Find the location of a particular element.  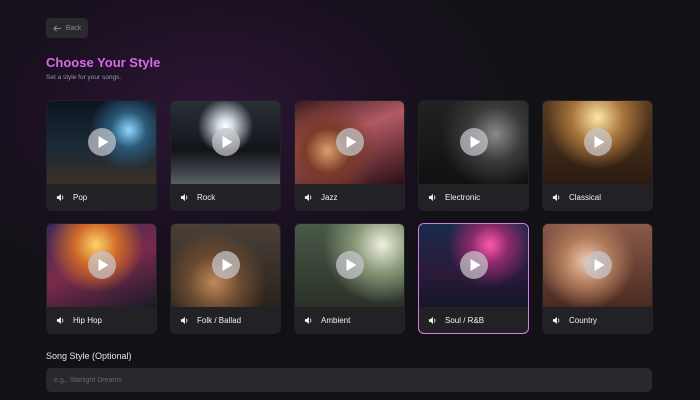

style-card: Soul / R&B is located at coordinates (473, 278).